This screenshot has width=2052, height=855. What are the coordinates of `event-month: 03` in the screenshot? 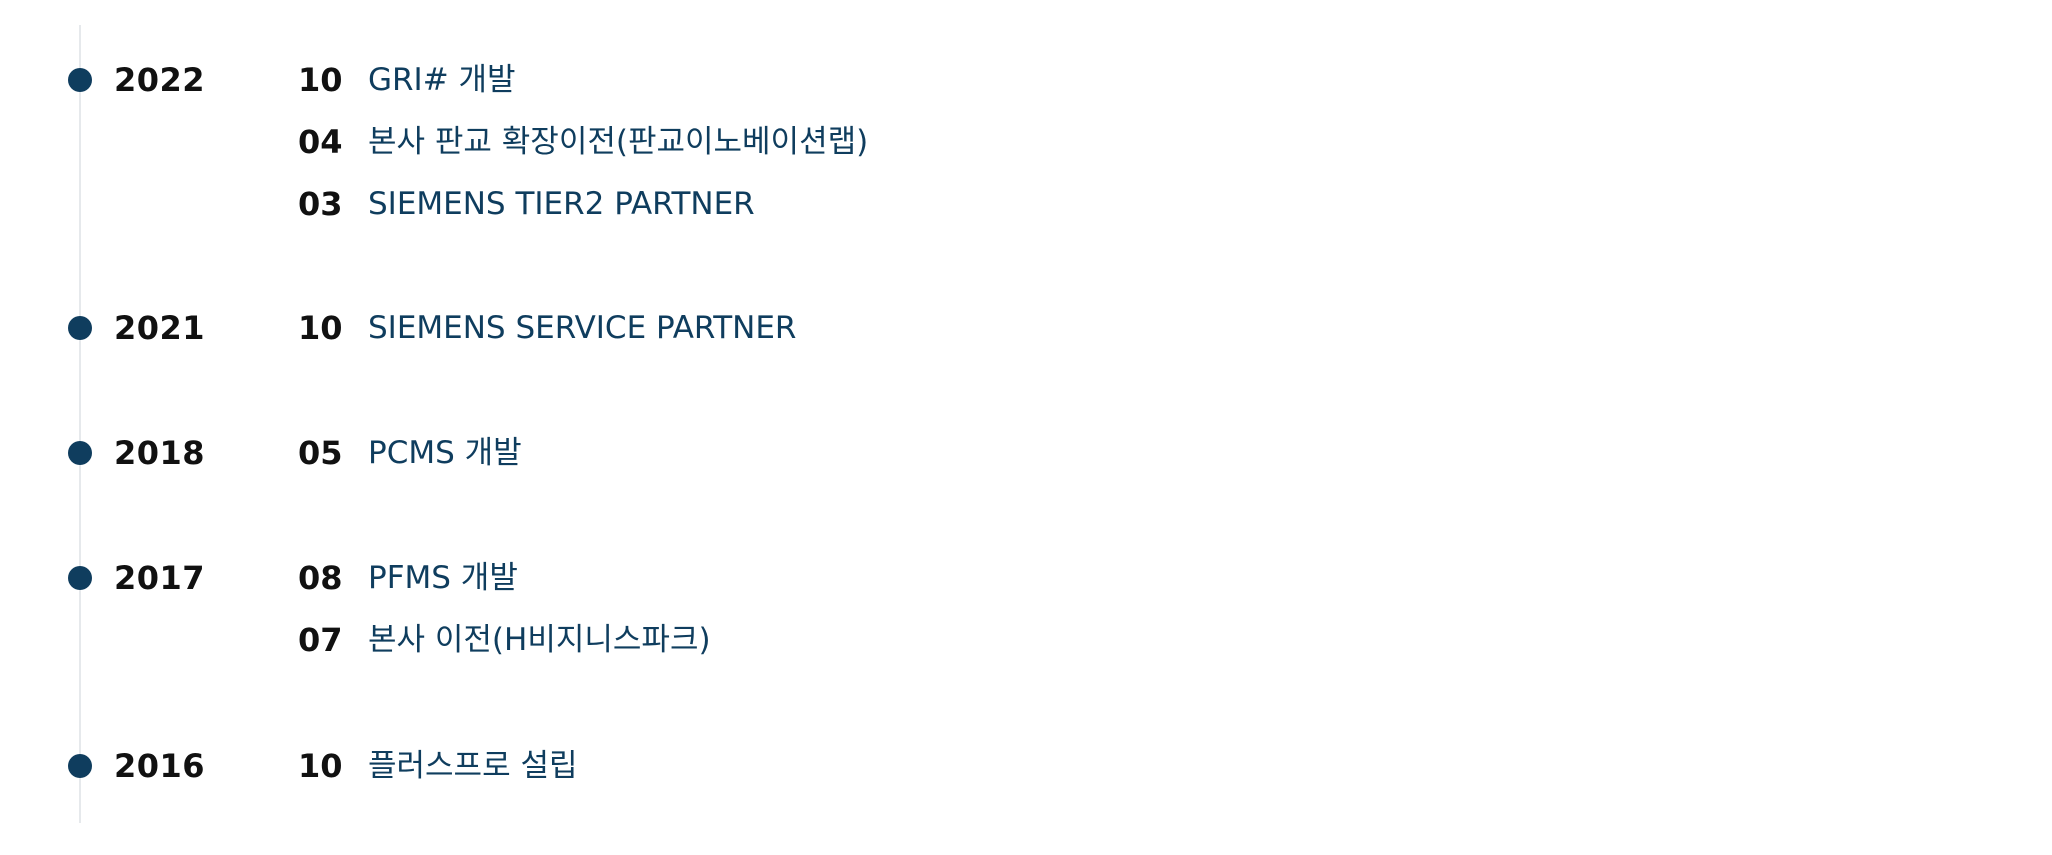 It's located at (320, 204).